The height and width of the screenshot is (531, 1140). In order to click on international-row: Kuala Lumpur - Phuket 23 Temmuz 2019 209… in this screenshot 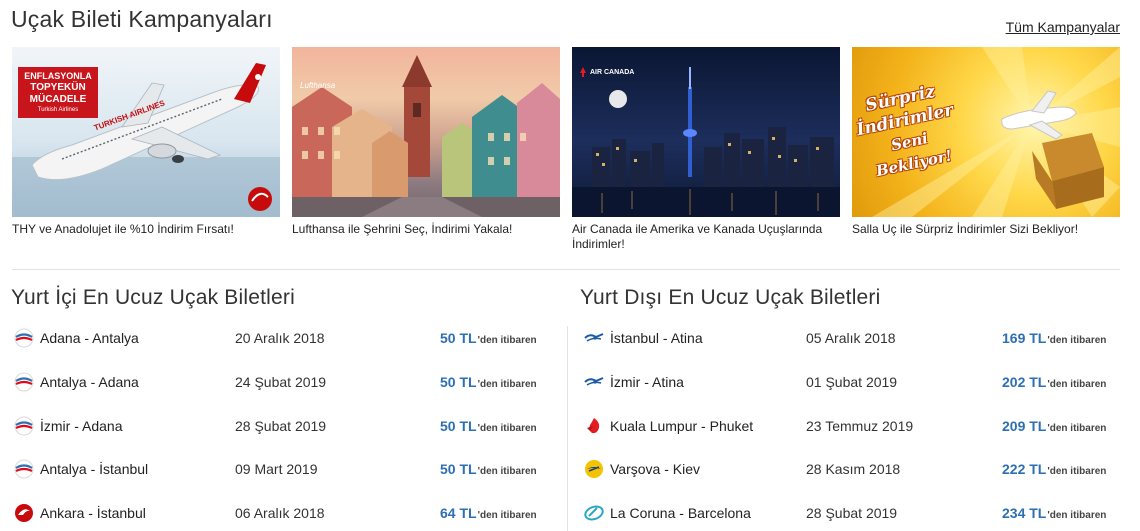, I will do `click(854, 426)`.